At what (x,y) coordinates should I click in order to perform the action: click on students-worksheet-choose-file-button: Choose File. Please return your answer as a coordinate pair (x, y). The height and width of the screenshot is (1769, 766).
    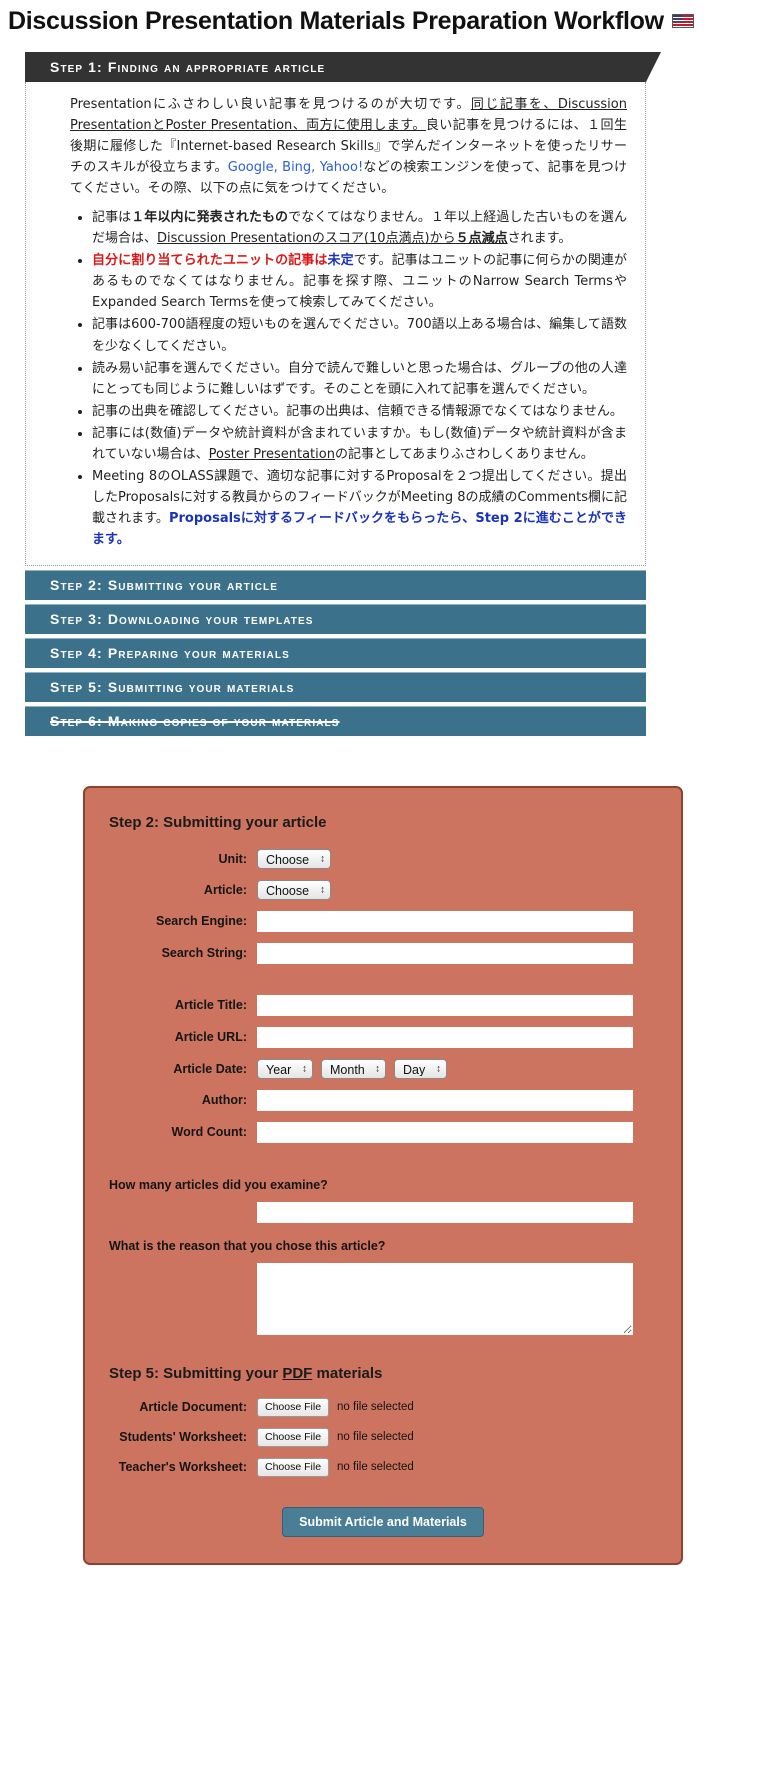
    Looking at the image, I should click on (293, 1437).